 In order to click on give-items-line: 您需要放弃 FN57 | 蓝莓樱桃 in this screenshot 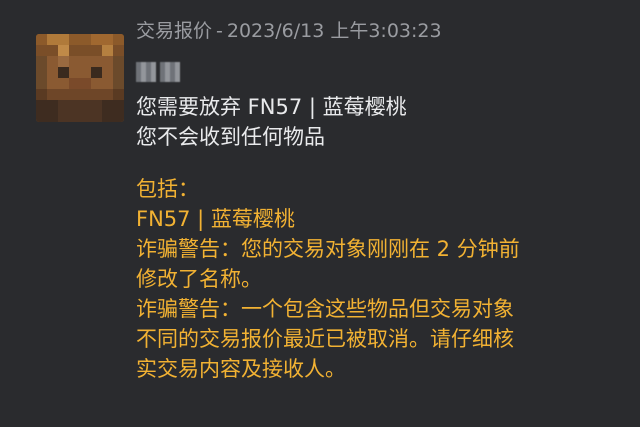, I will do `click(271, 107)`.